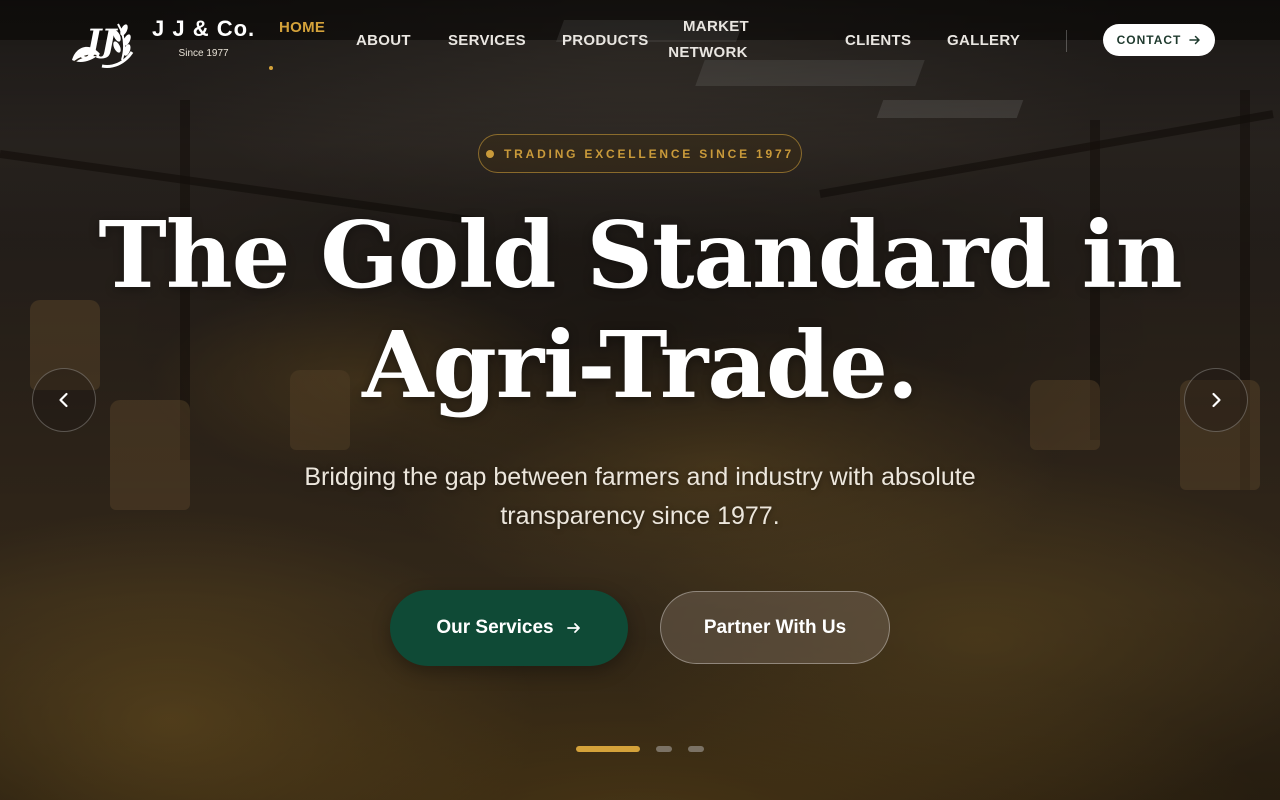 This screenshot has width=1280, height=800. Describe the element at coordinates (495, 627) in the screenshot. I see `our-services-label: Our Services` at that location.